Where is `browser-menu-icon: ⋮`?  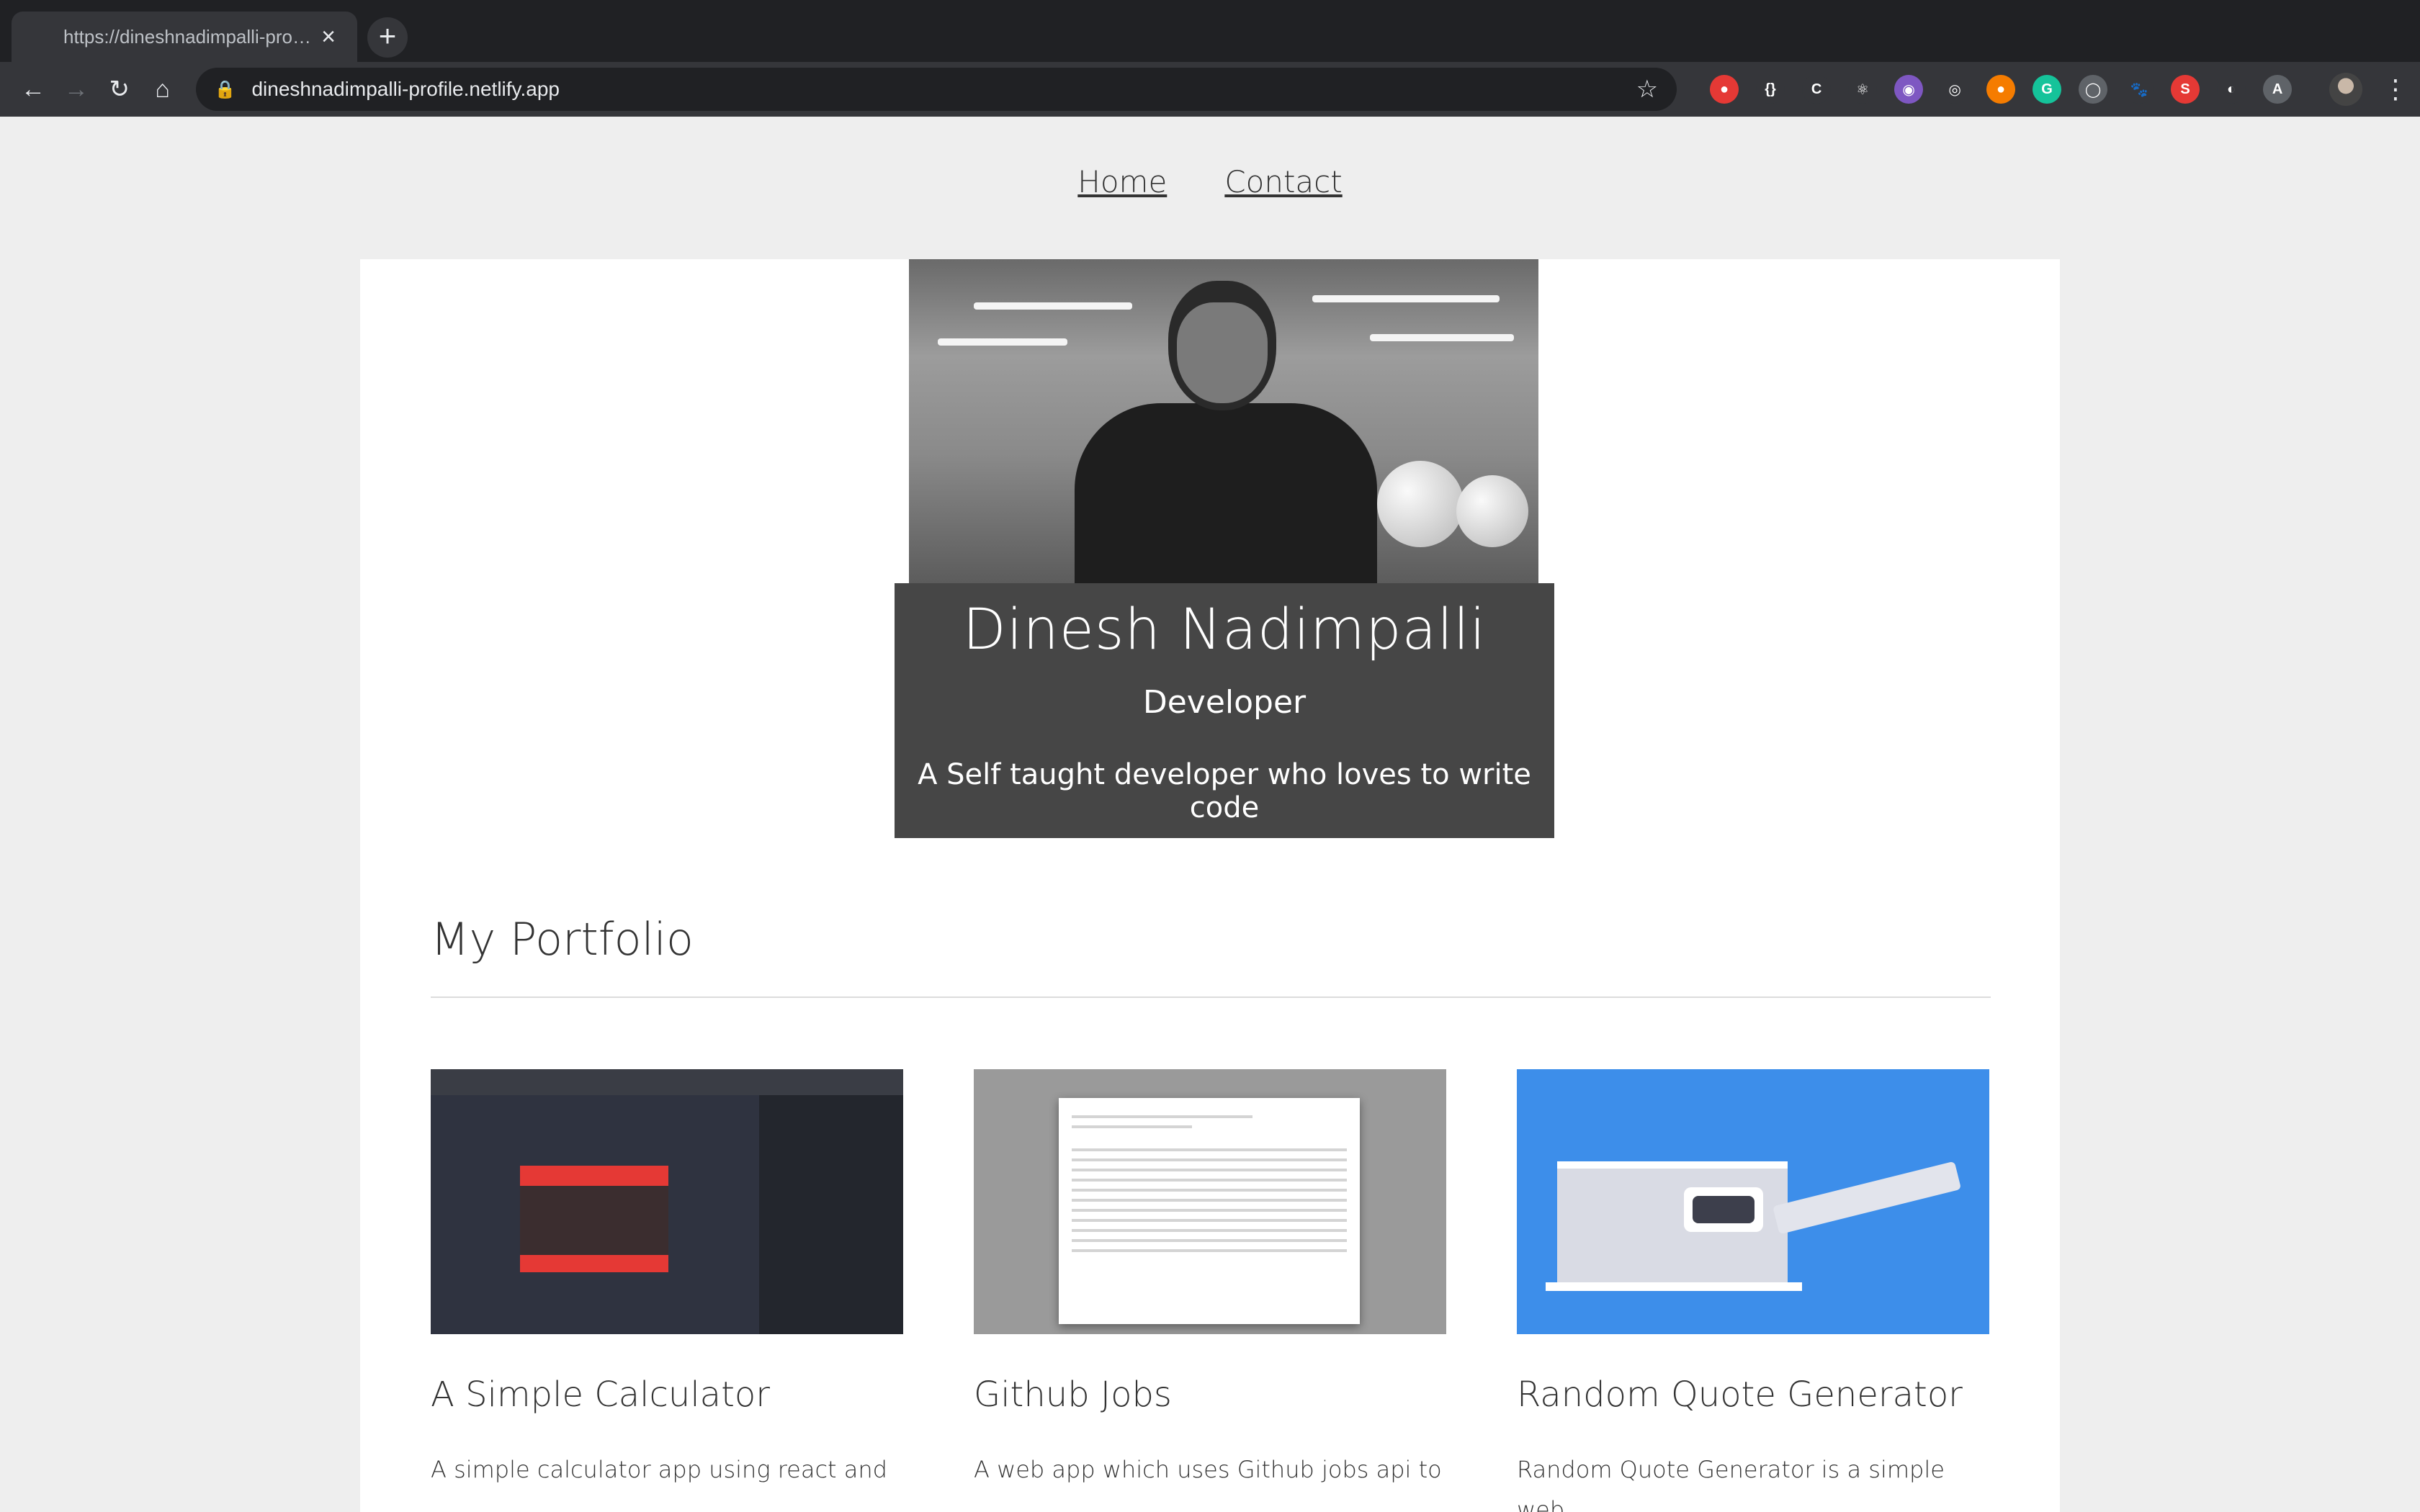 browser-menu-icon: ⋮ is located at coordinates (2395, 89).